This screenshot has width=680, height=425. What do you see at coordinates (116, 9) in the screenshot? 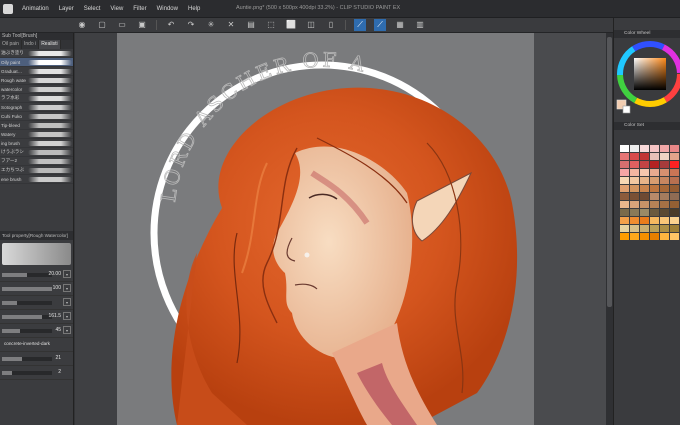
I see `menu-view: View` at bounding box center [116, 9].